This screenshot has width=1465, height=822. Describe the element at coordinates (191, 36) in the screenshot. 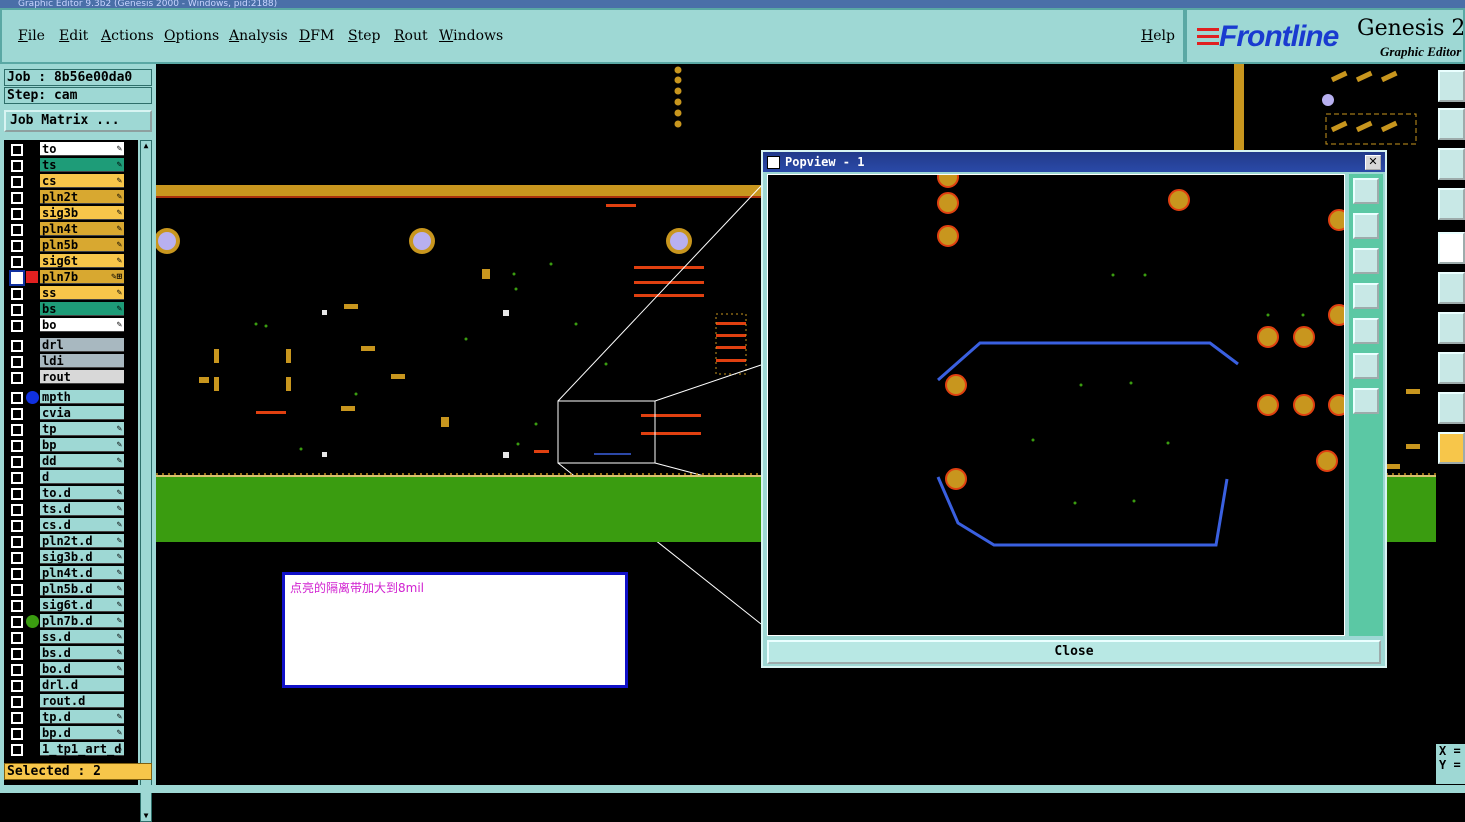

I see `menu-options: Options` at that location.